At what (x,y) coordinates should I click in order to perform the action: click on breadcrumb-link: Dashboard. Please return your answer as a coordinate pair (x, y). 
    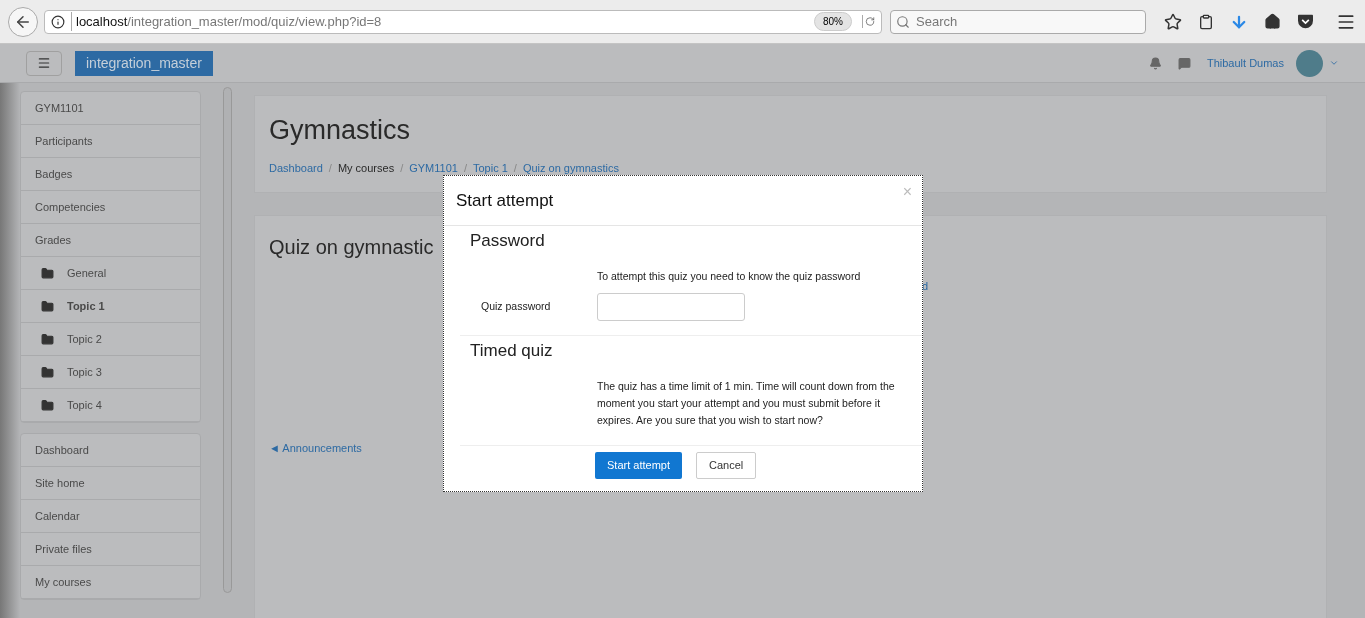
    Looking at the image, I should click on (296, 167).